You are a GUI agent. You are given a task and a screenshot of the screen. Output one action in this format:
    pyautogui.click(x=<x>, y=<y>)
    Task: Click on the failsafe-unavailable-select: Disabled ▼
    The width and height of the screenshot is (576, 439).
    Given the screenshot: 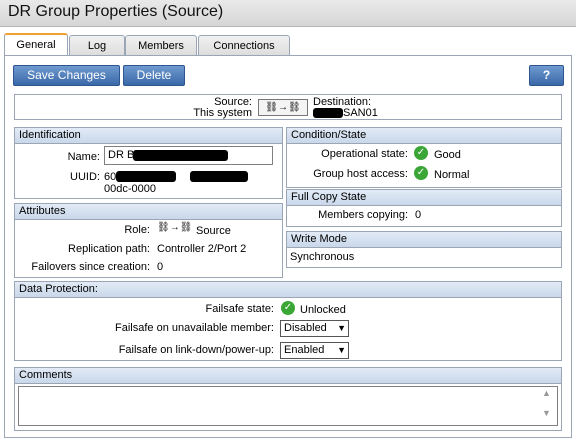 What is the action you would take?
    pyautogui.click(x=314, y=328)
    